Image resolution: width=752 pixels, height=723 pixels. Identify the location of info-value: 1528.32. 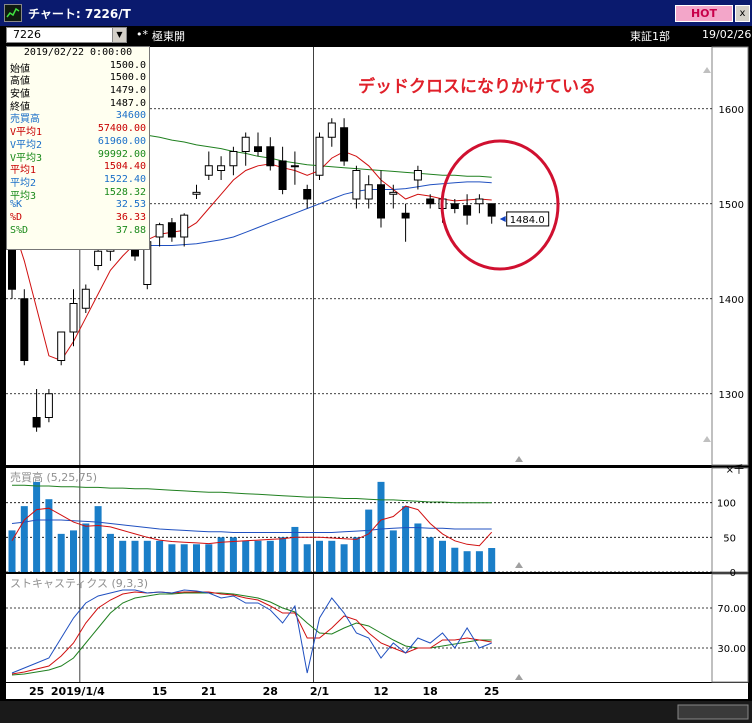
(124, 192).